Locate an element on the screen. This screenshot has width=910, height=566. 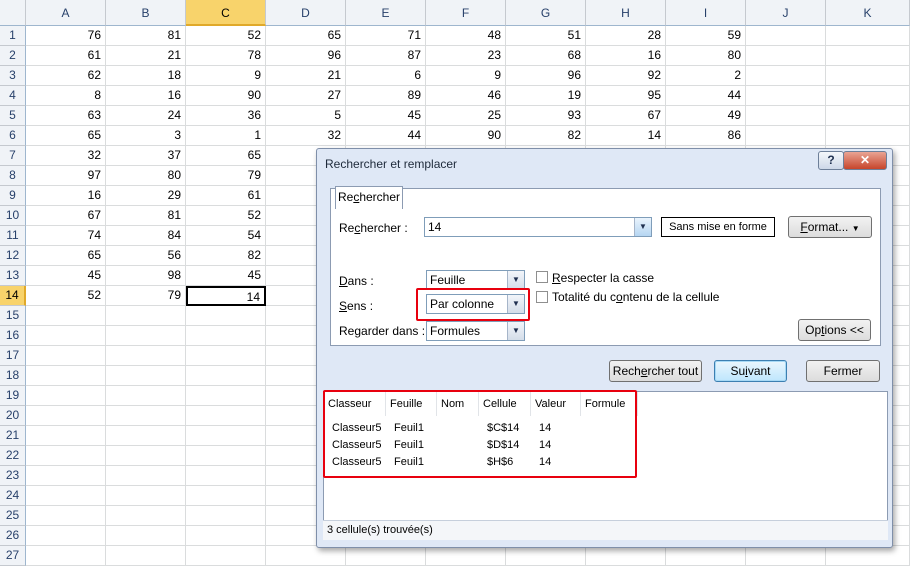
cell-k4 is located at coordinates (868, 96).